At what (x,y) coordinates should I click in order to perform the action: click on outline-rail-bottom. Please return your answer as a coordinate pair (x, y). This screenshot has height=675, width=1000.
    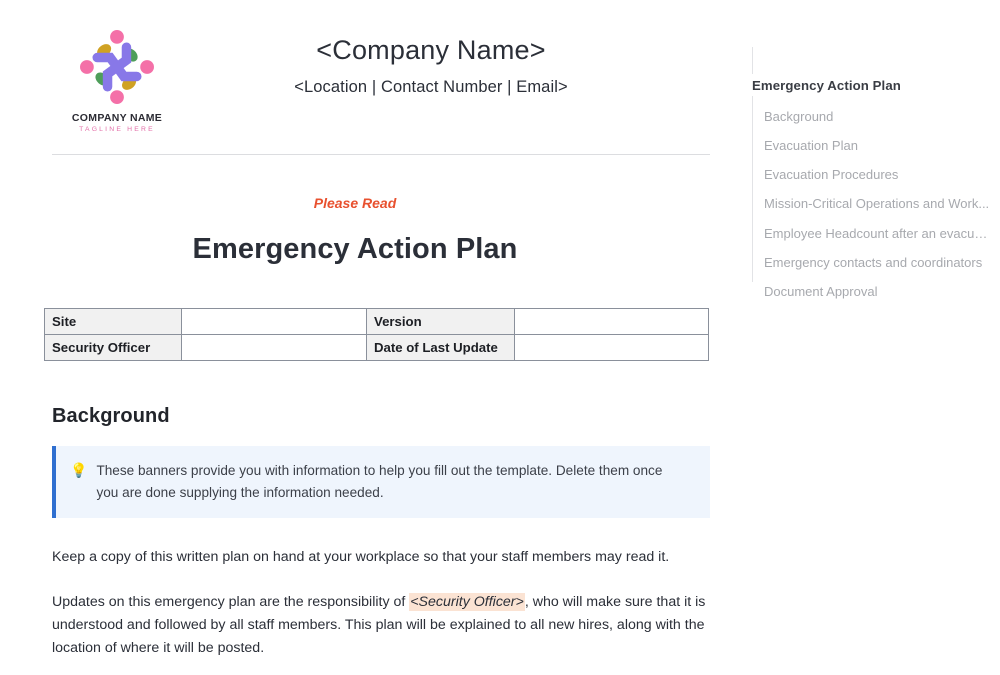
    Looking at the image, I should click on (752, 189).